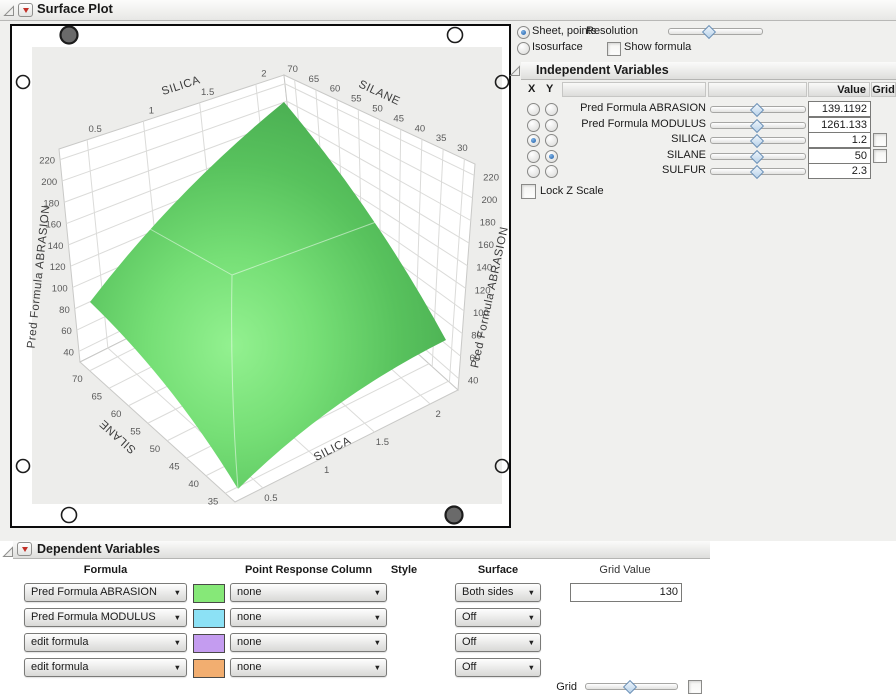 The width and height of the screenshot is (896, 696). What do you see at coordinates (626, 592) in the screenshot?
I see `grid-value-input: 130` at bounding box center [626, 592].